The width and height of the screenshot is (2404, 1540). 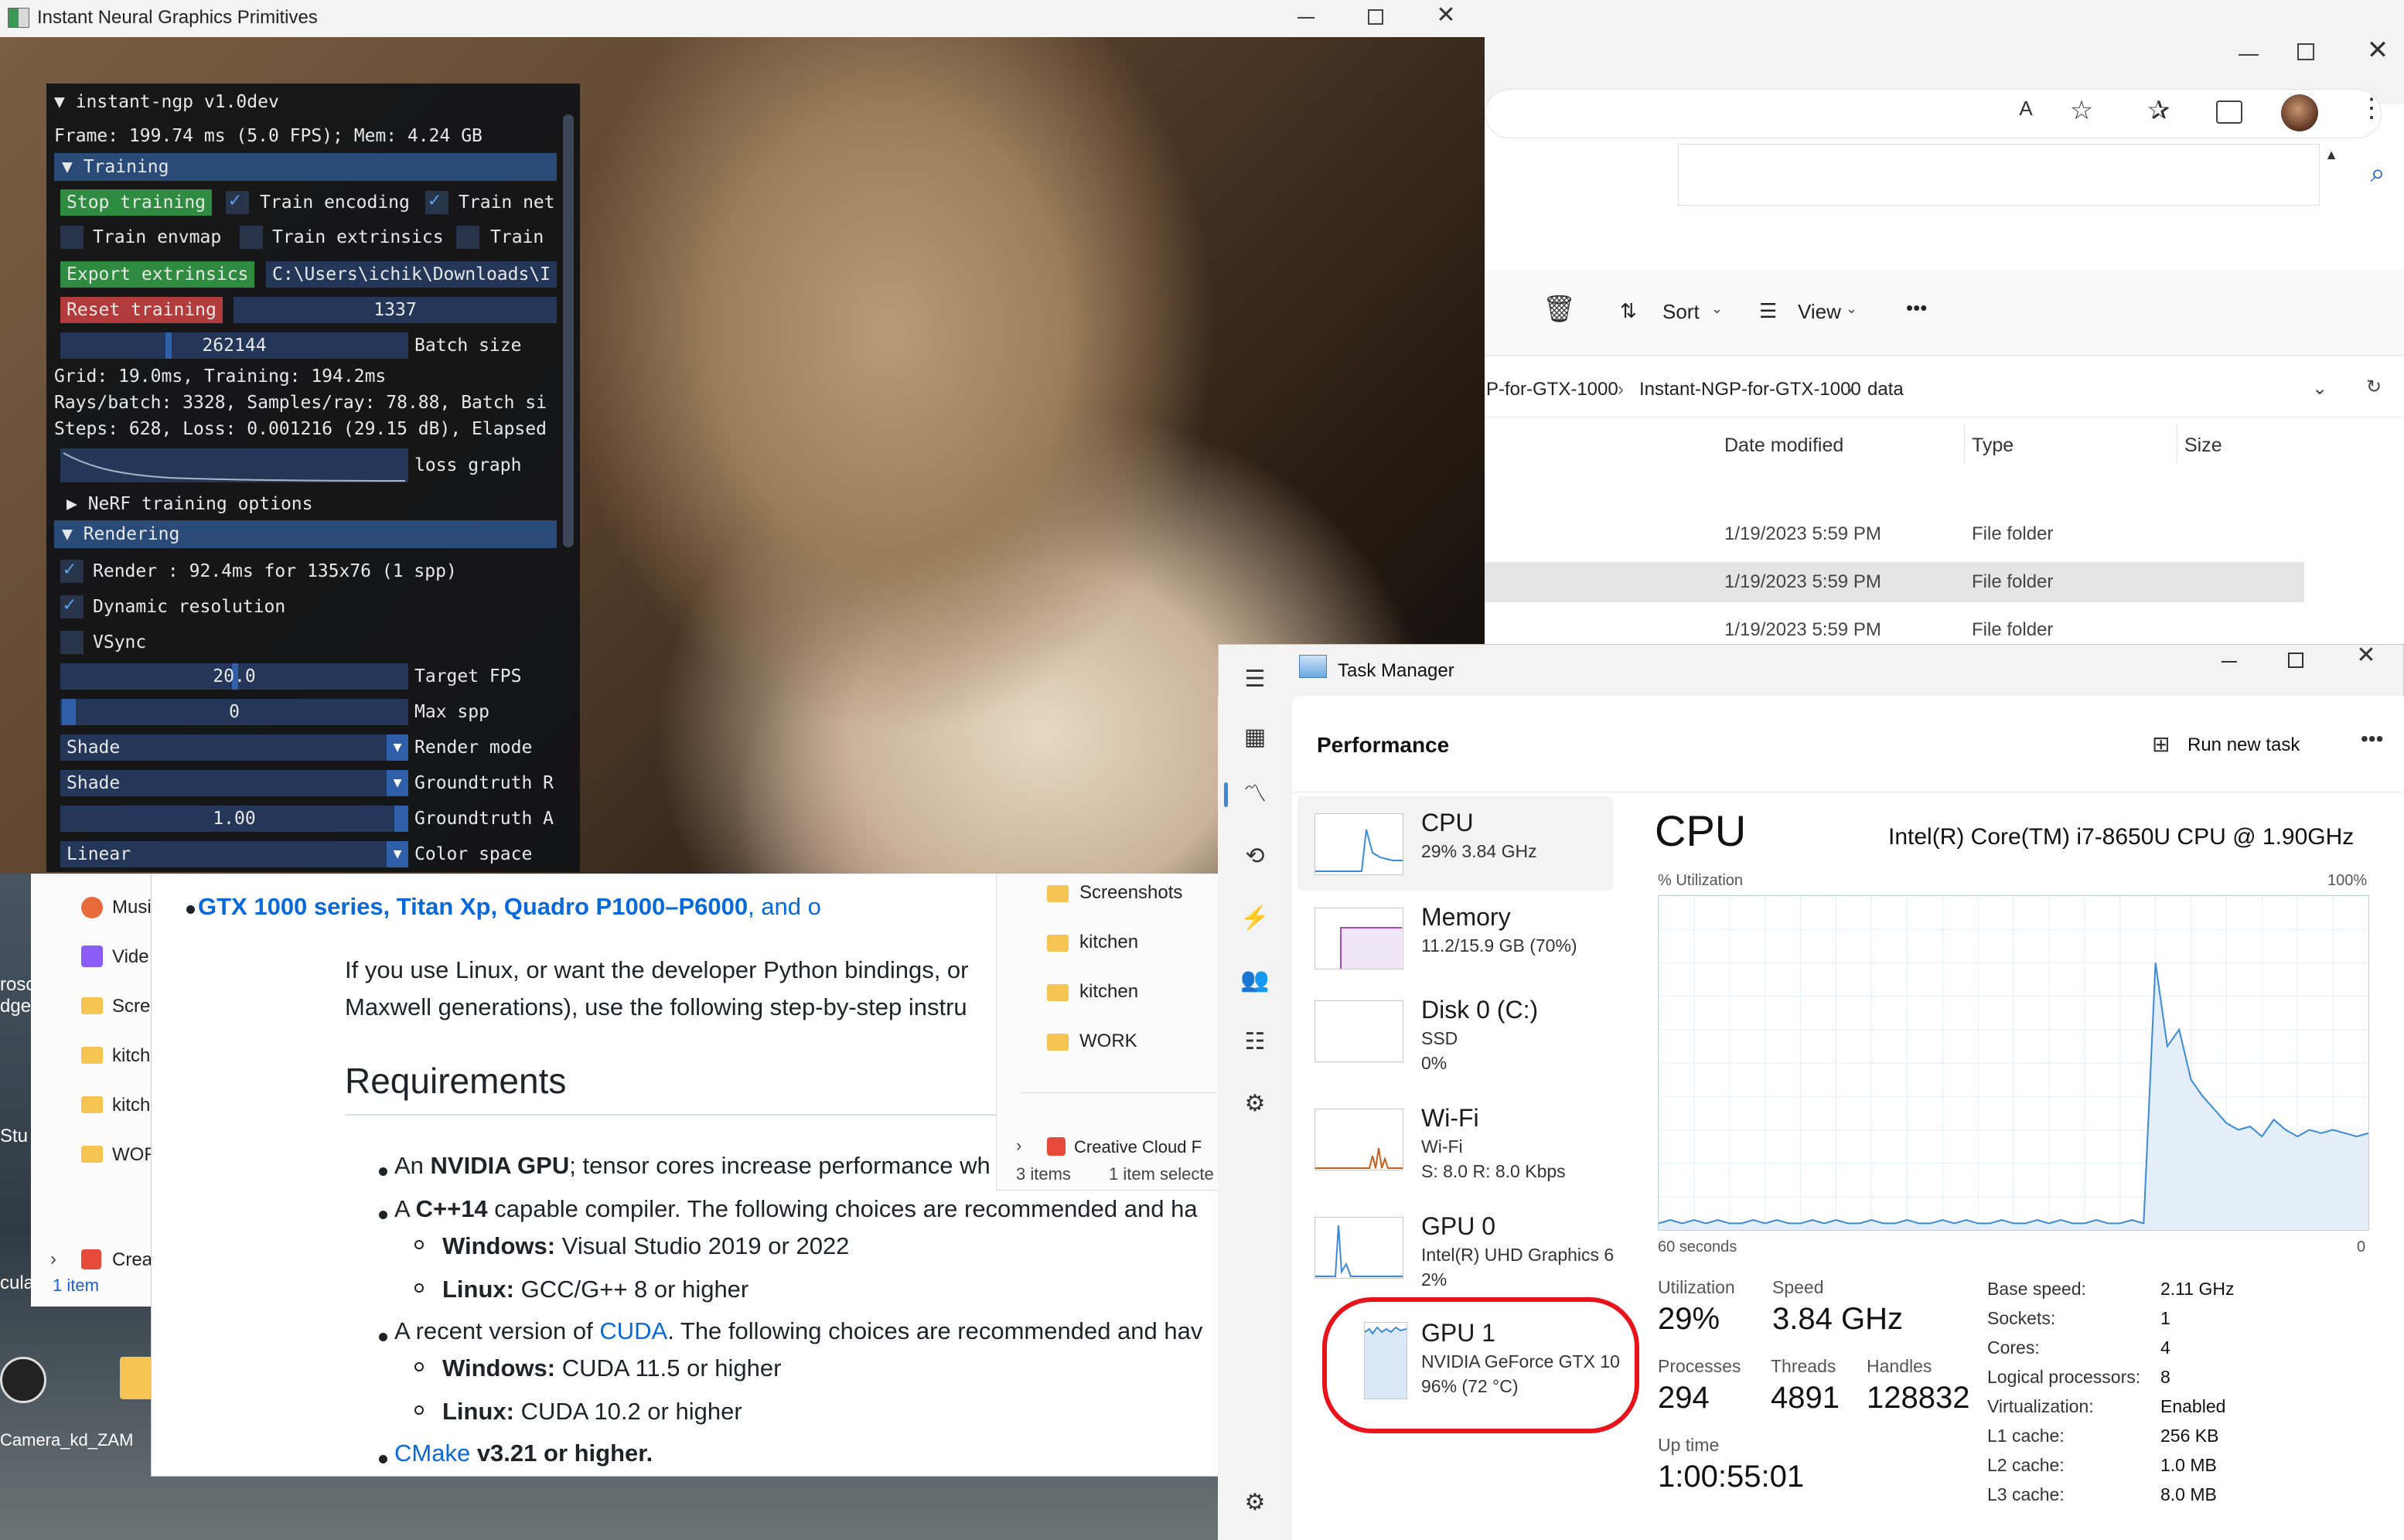 I want to click on details-icon: ☷, so click(x=1255, y=1042).